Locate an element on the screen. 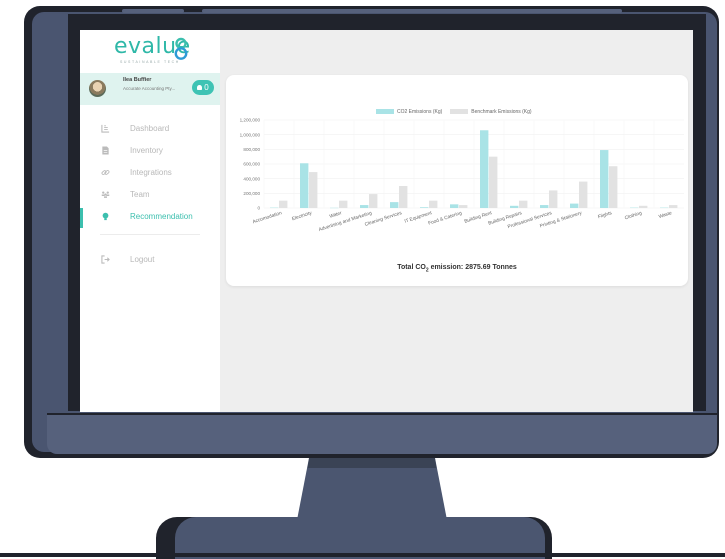 The height and width of the screenshot is (559, 725). monitor-stand-shadow is located at coordinates (372, 463).